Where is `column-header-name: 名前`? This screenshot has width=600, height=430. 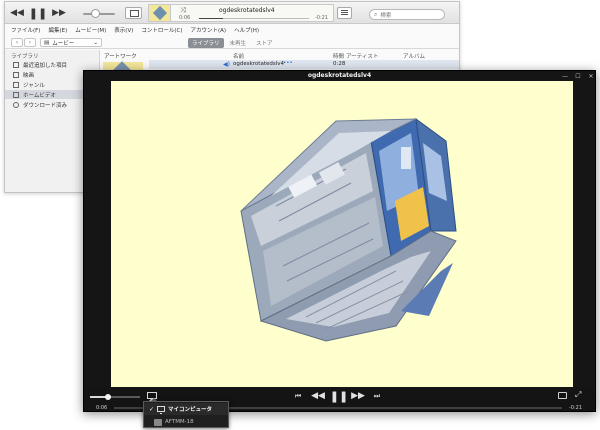
column-header-name: 名前 is located at coordinates (238, 56).